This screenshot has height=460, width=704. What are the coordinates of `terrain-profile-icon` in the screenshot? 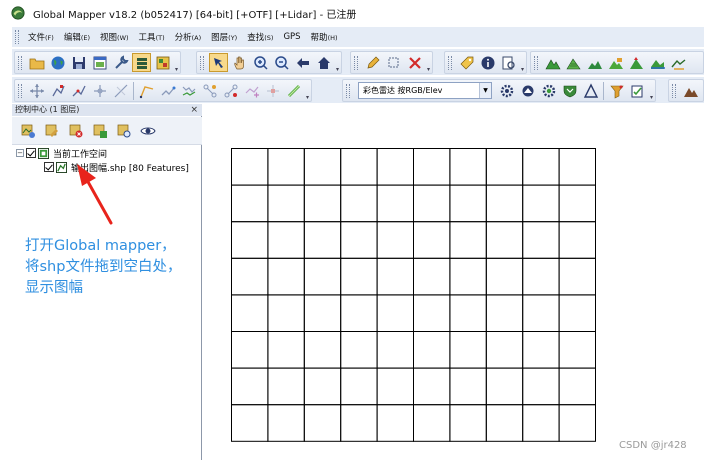 It's located at (678, 62).